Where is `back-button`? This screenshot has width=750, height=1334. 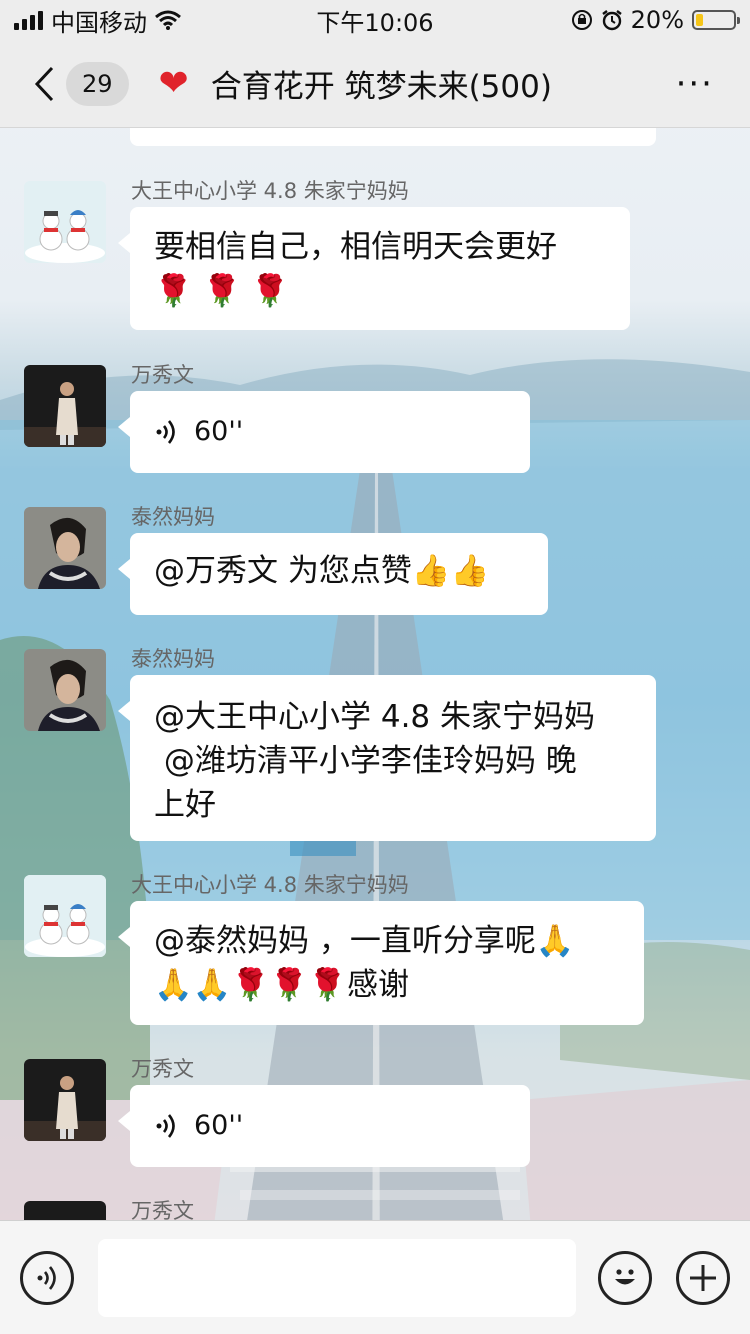 back-button is located at coordinates (44, 84).